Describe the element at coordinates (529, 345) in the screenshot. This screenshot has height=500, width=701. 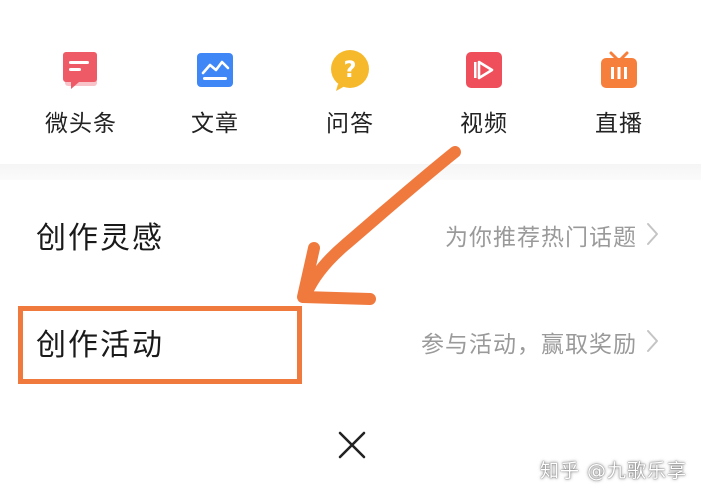
I see `row-hint: 参与活动，赢取奖励` at that location.